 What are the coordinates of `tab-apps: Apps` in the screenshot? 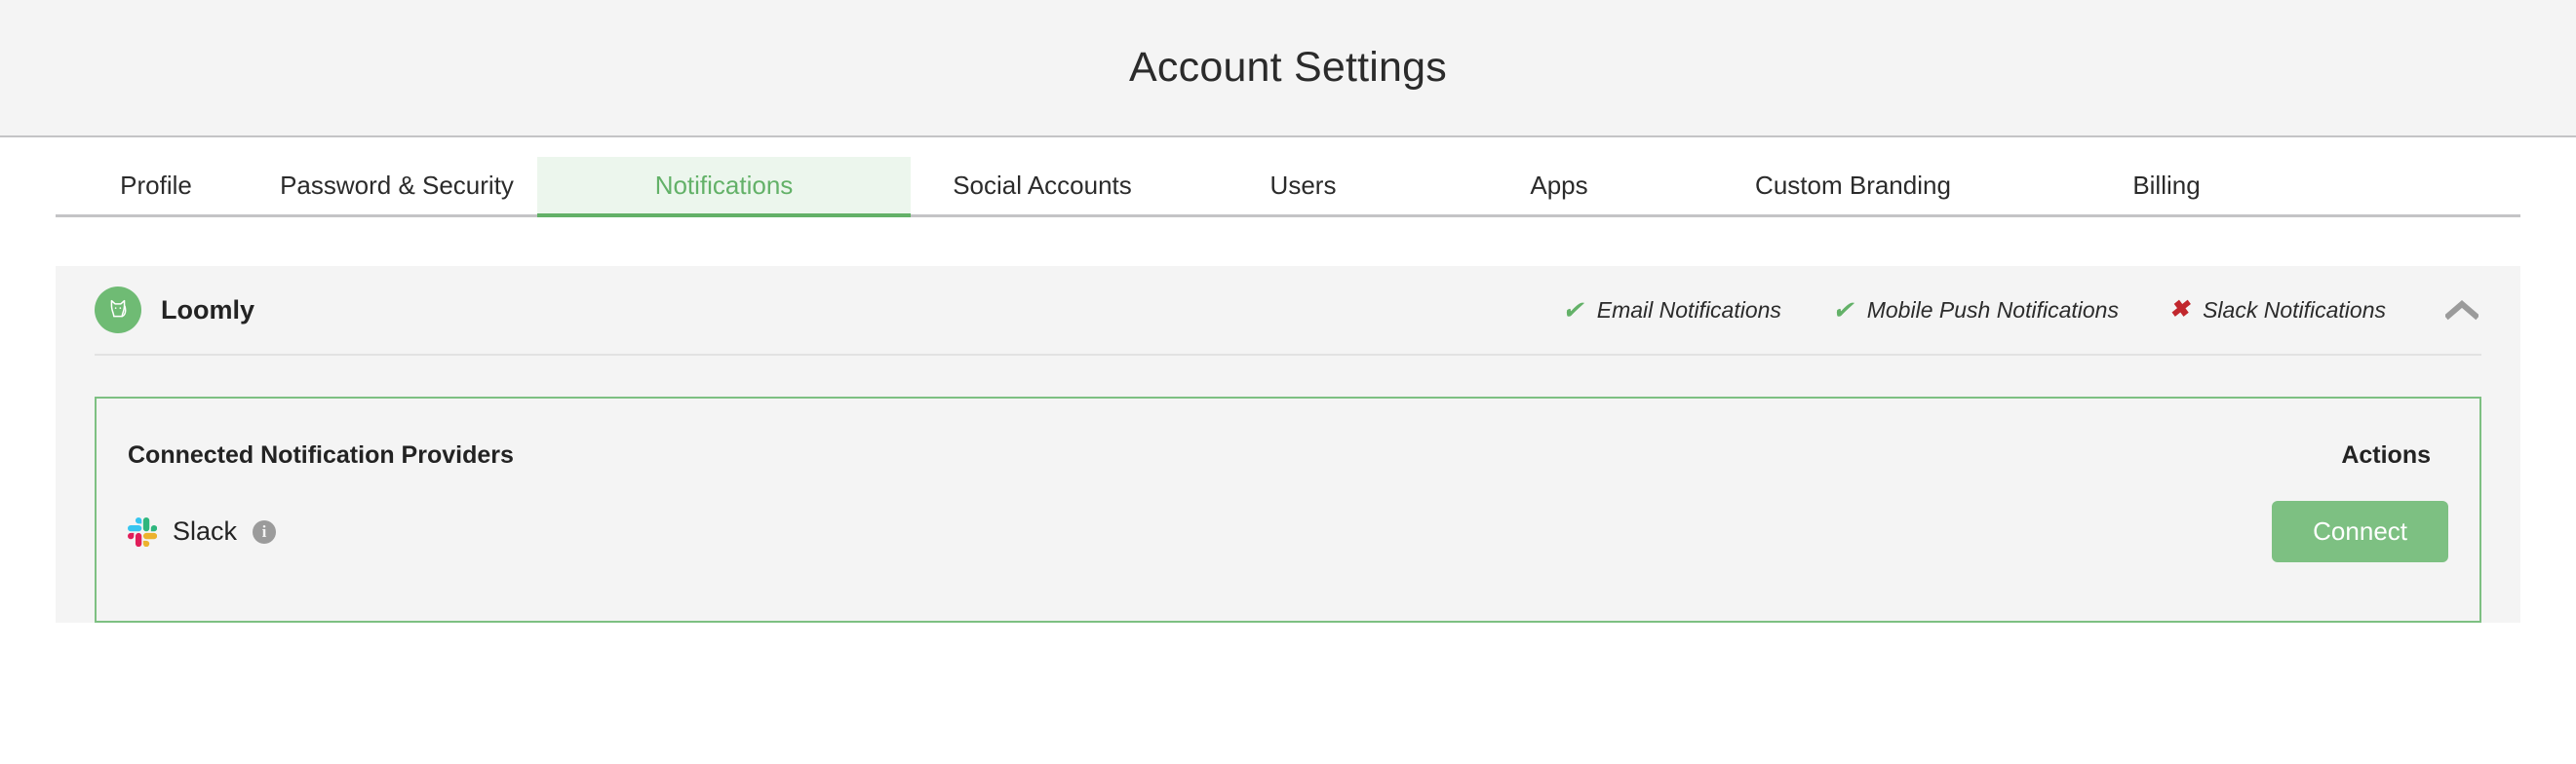 It's located at (1559, 185).